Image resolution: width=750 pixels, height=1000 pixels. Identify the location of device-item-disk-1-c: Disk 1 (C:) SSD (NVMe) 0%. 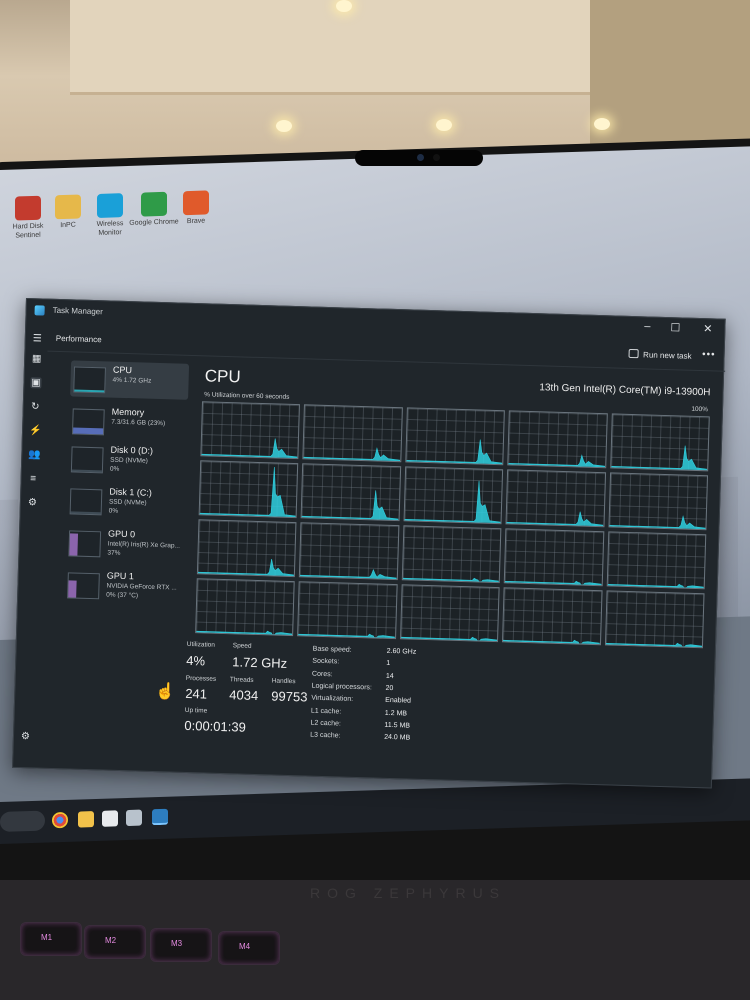
(125, 501).